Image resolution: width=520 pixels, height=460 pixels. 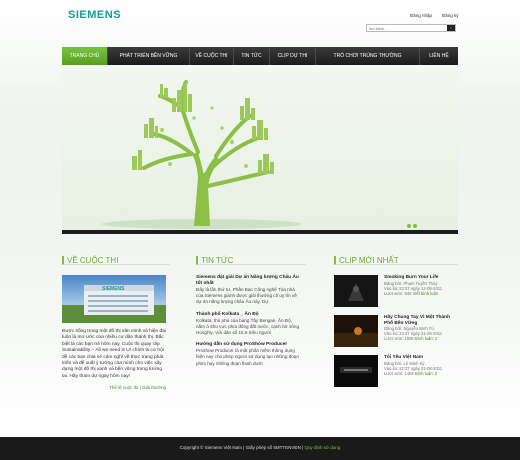 What do you see at coordinates (407, 28) in the screenshot?
I see `search-input` at bounding box center [407, 28].